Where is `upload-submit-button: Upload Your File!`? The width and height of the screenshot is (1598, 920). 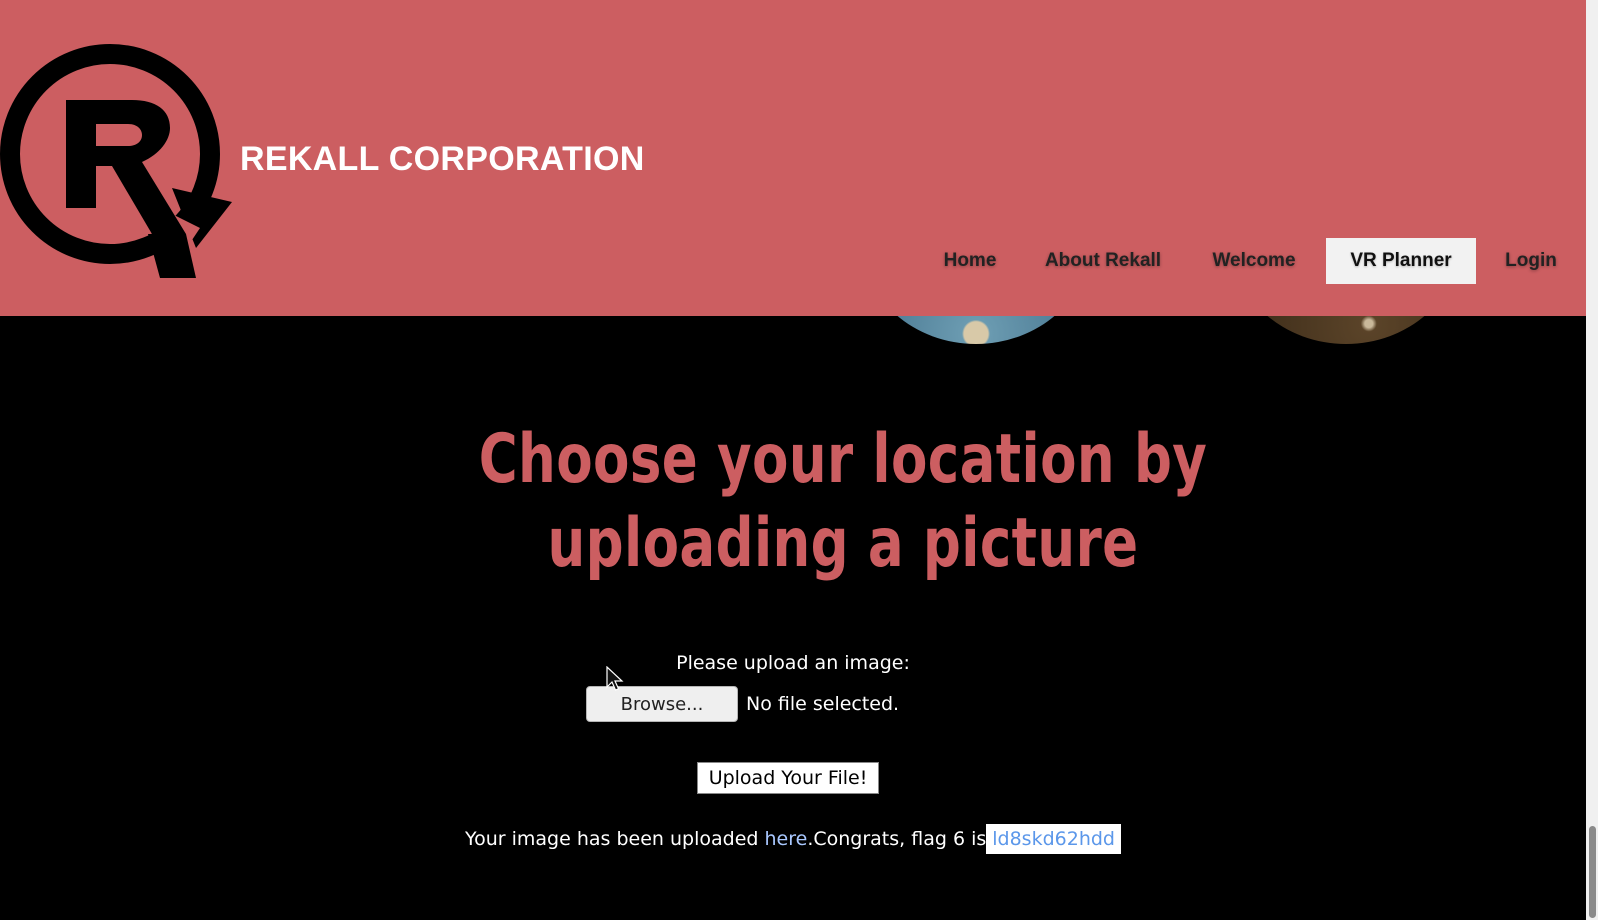
upload-submit-button: Upload Your File! is located at coordinates (788, 778).